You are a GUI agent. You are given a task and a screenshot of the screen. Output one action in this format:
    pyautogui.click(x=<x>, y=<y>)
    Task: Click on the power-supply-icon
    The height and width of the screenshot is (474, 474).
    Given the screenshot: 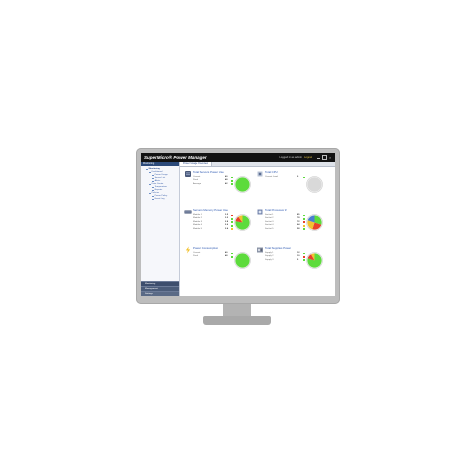 What is the action you would take?
    pyautogui.click(x=260, y=250)
    